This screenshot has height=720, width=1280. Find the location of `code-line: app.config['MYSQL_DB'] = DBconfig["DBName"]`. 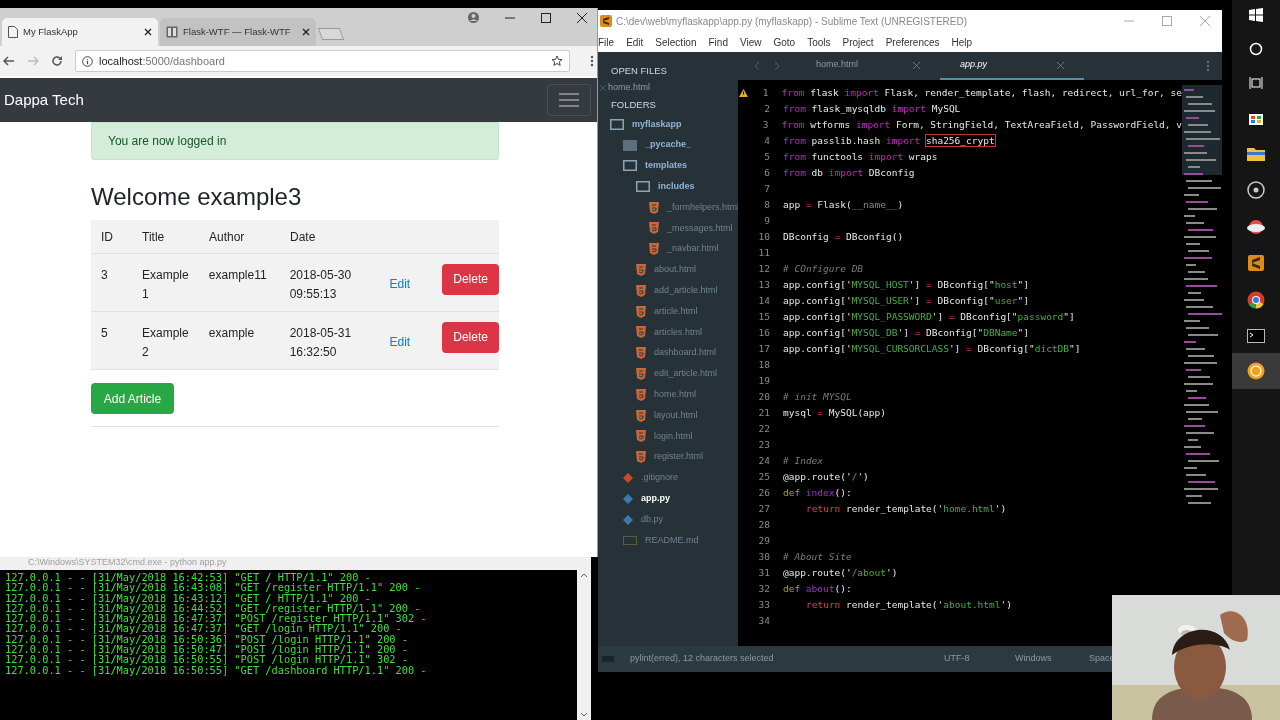

code-line: app.config['MYSQL_DB'] = DBconfig["DBName"] is located at coordinates (906, 332).